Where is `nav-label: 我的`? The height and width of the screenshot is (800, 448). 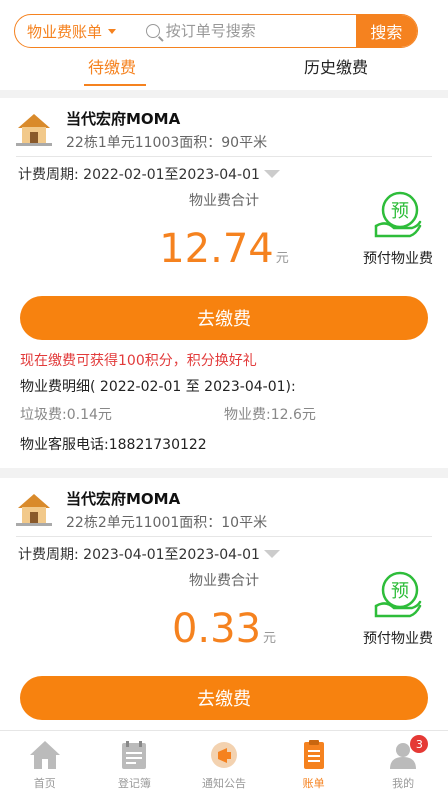
nav-label: 我的 is located at coordinates (403, 783).